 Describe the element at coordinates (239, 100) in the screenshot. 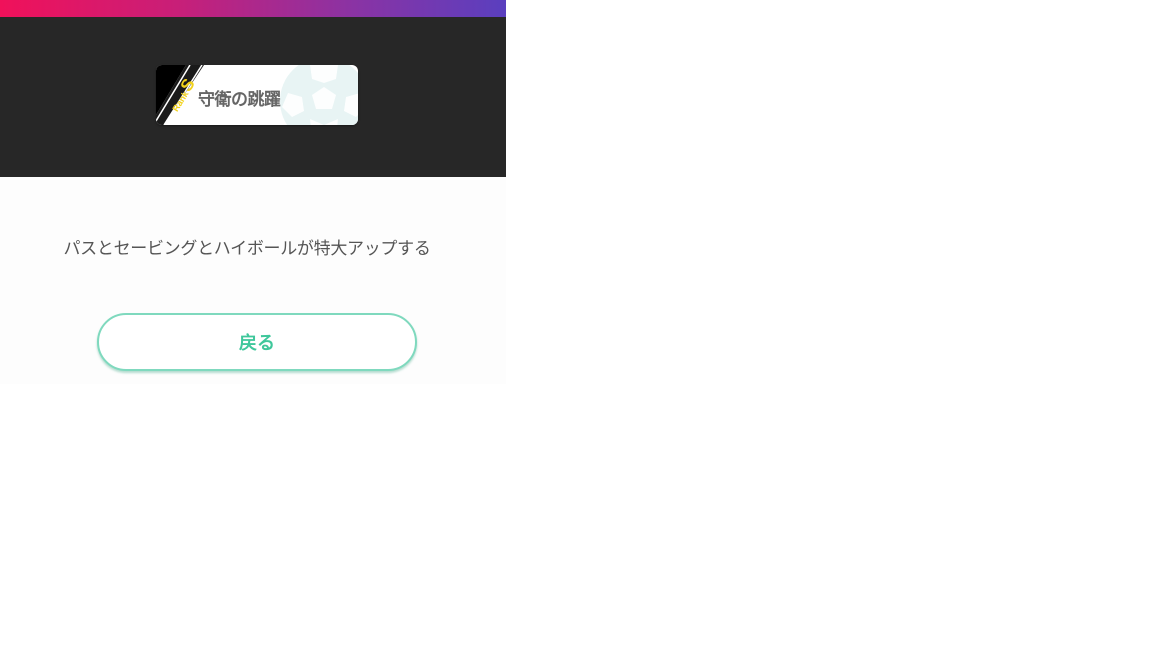

I see `skill-name: 守衛の跳躍` at that location.